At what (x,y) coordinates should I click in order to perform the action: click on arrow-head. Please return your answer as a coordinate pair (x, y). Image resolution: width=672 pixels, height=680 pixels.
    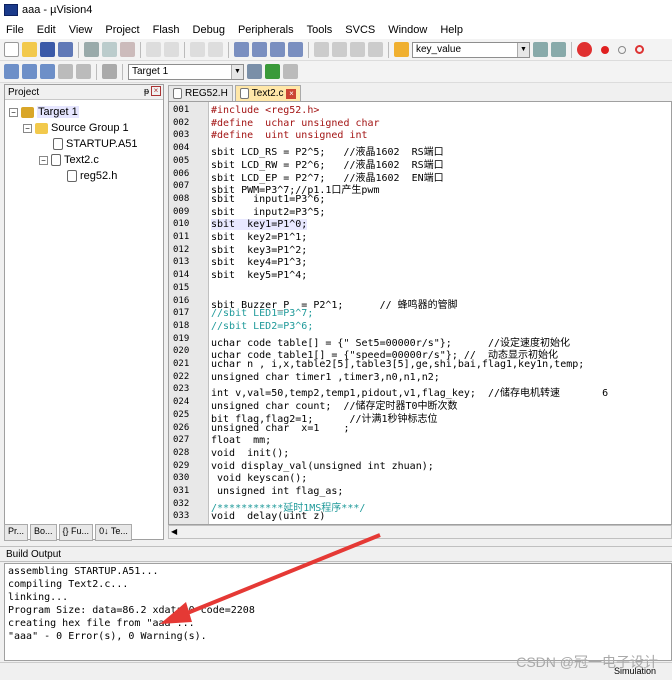
    Looking at the image, I should click on (176, 613).